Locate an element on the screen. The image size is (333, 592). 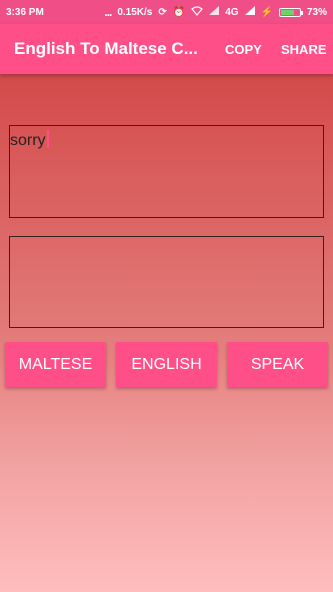
status-time: 3:36 PM is located at coordinates (25, 12).